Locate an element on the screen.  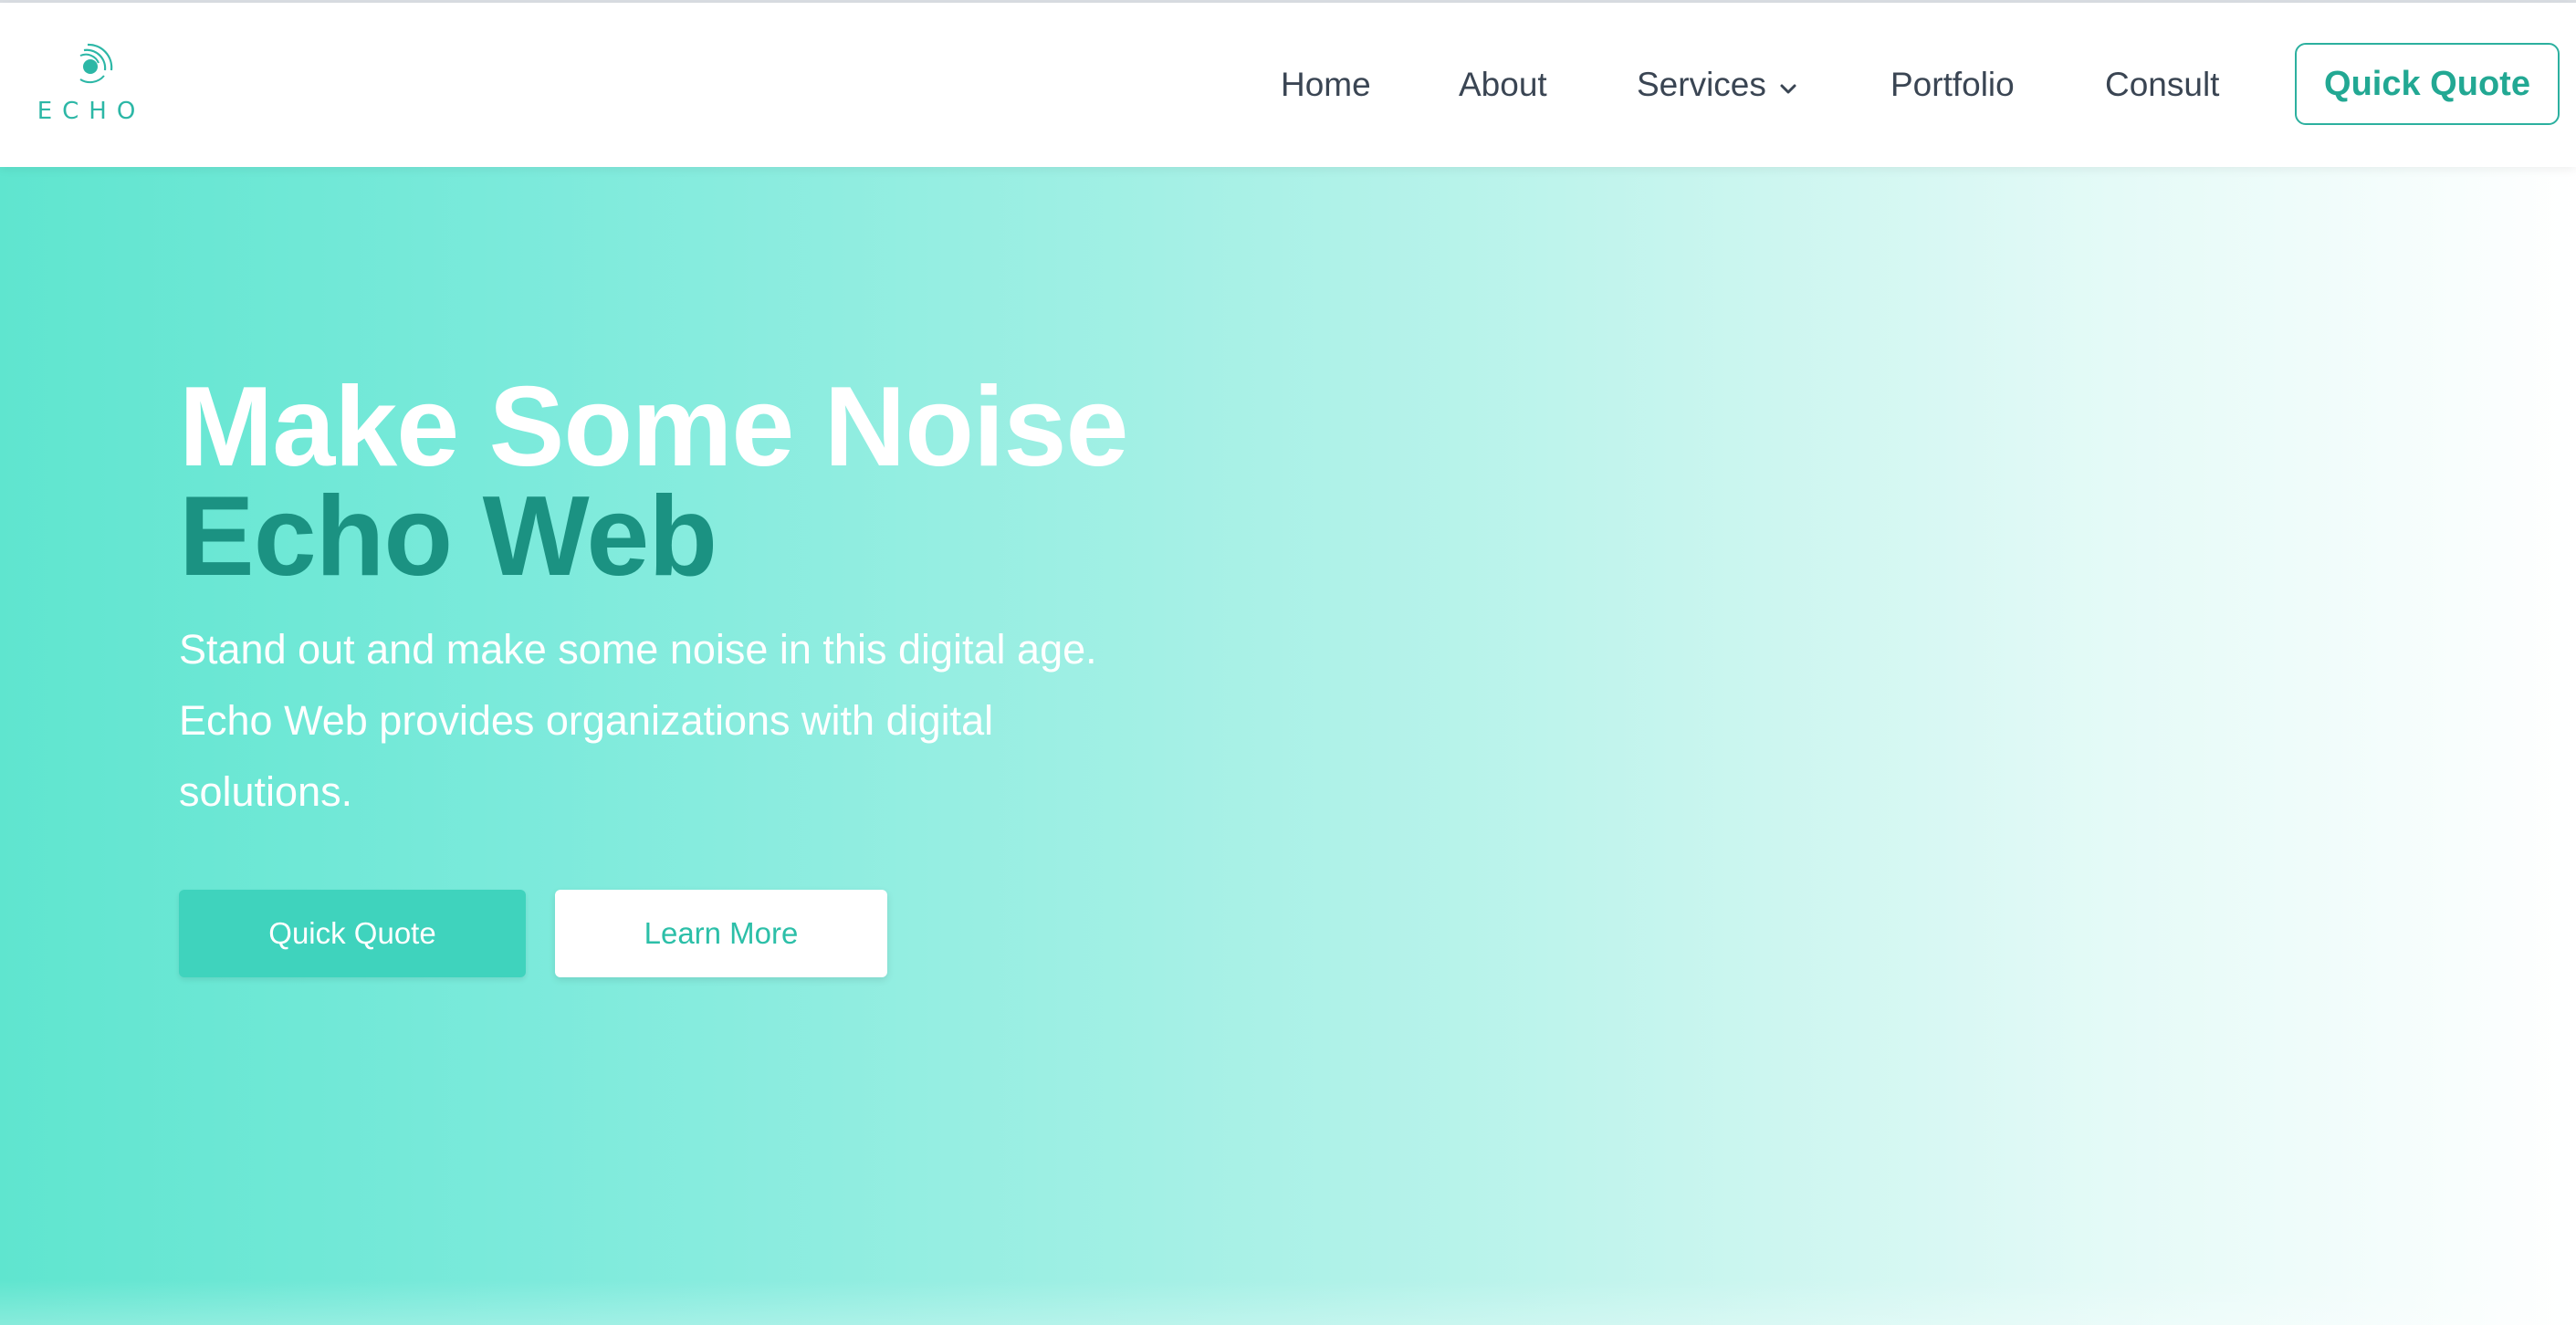
nav-home: Home is located at coordinates (1326, 85).